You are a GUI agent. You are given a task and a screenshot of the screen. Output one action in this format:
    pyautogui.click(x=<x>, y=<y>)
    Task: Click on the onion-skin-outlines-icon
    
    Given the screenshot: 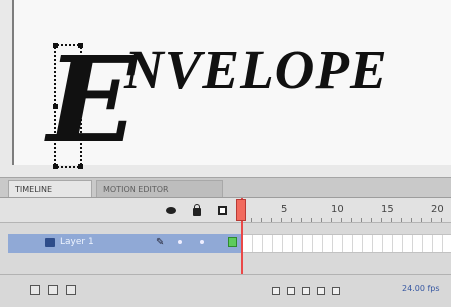 What is the action you would take?
    pyautogui.click(x=306, y=291)
    